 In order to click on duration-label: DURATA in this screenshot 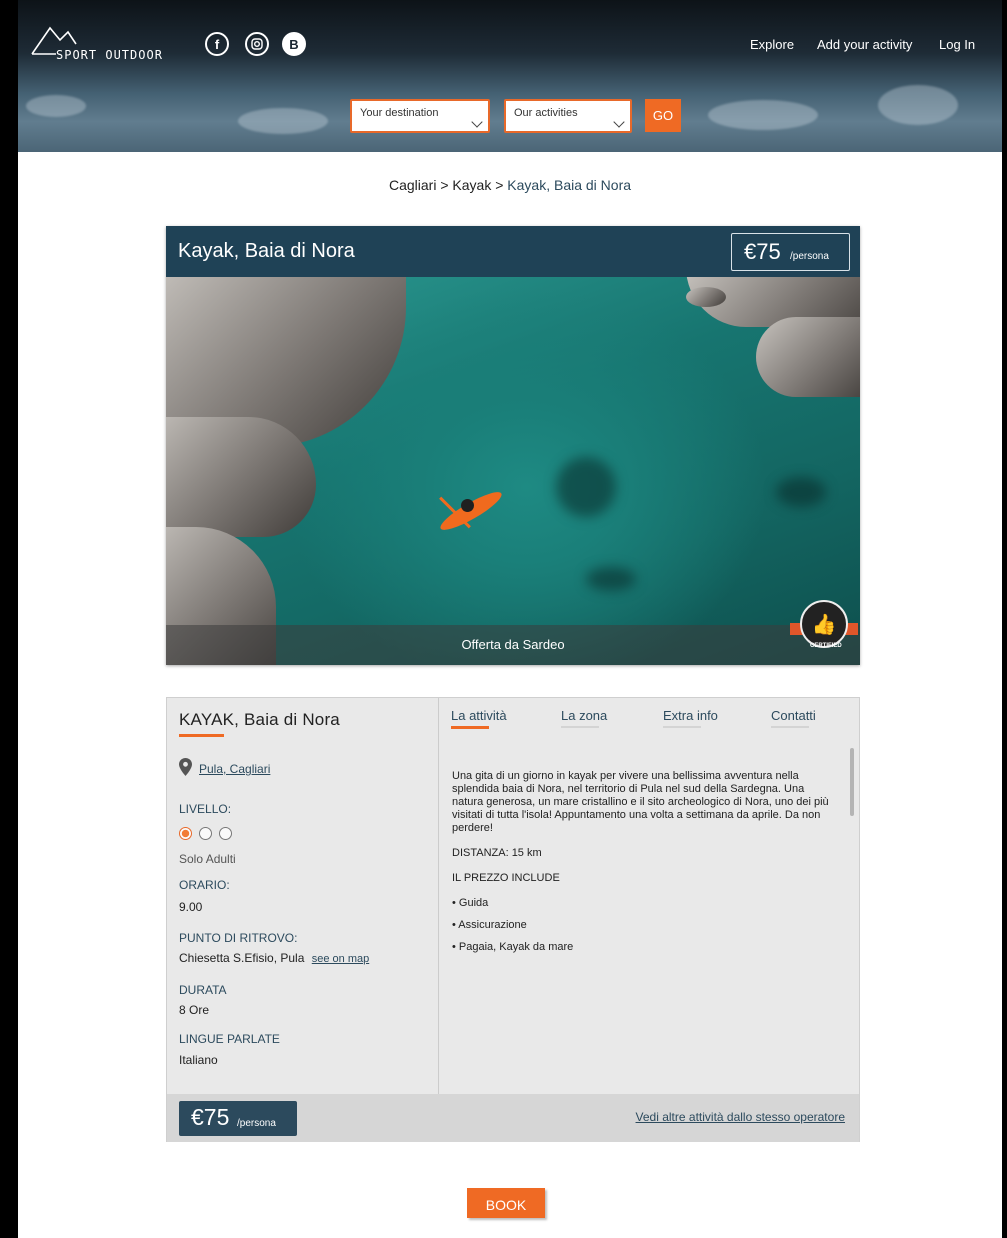, I will do `click(203, 990)`.